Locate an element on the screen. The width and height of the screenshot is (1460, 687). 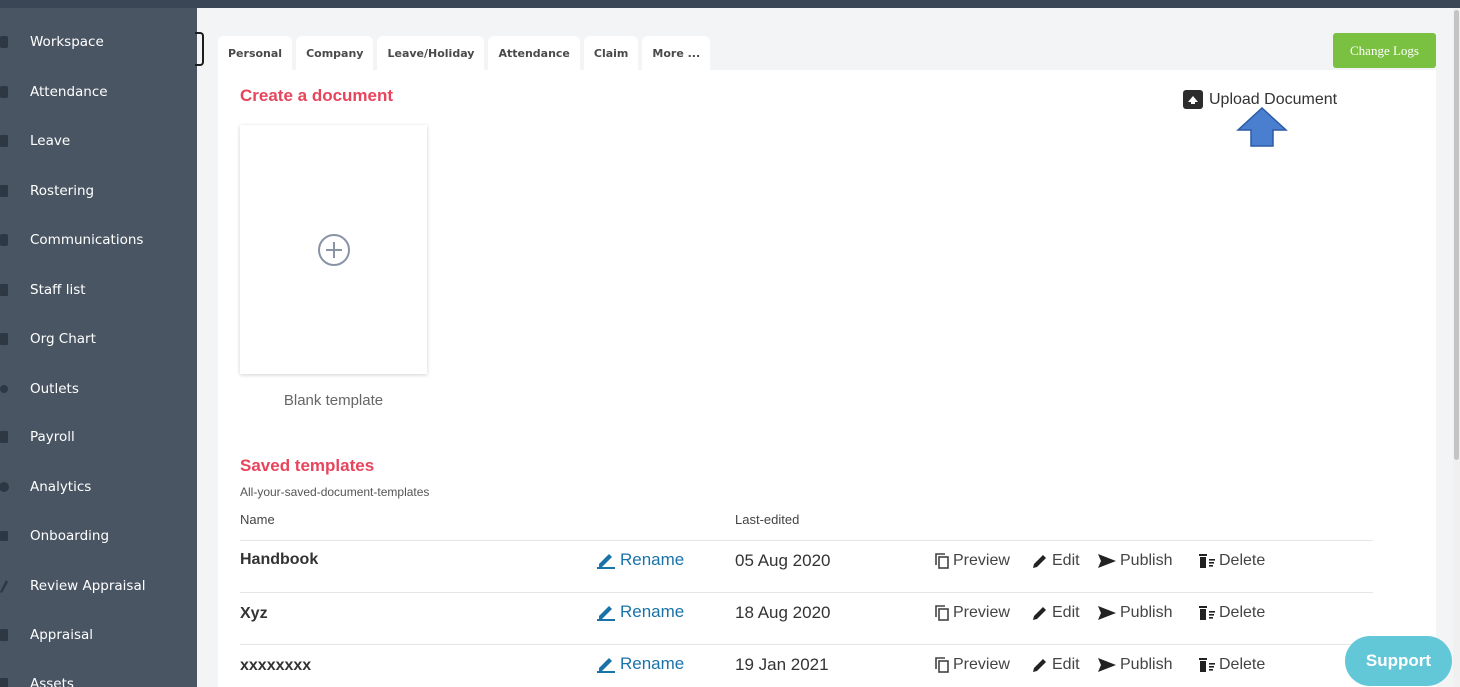
upload-icon is located at coordinates (1193, 99).